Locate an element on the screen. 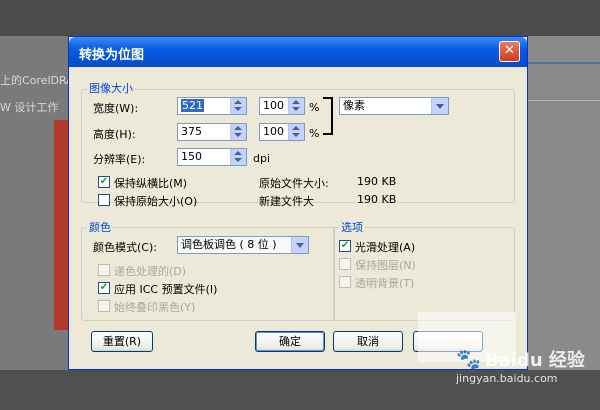 The height and width of the screenshot is (410, 600). keep-original-size-label: 保持原始大小(O) is located at coordinates (155, 201).